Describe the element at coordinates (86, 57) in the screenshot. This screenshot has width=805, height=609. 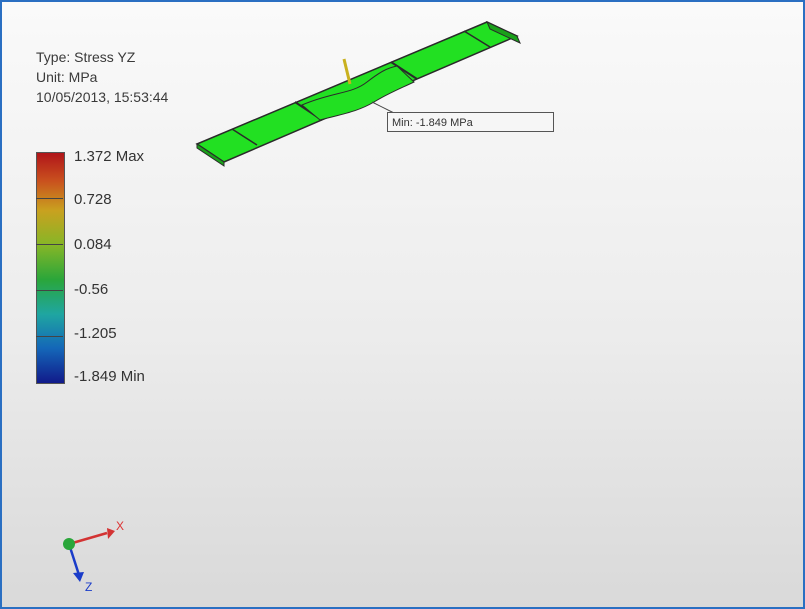
I see `result-type: Type: Stress YZ` at that location.